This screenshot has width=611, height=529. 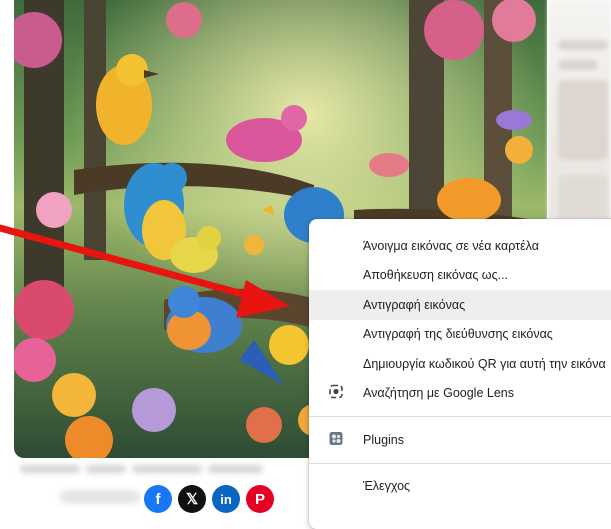 I want to click on menu-item-label: Αντιγραφή εικόνας, so click(x=414, y=304).